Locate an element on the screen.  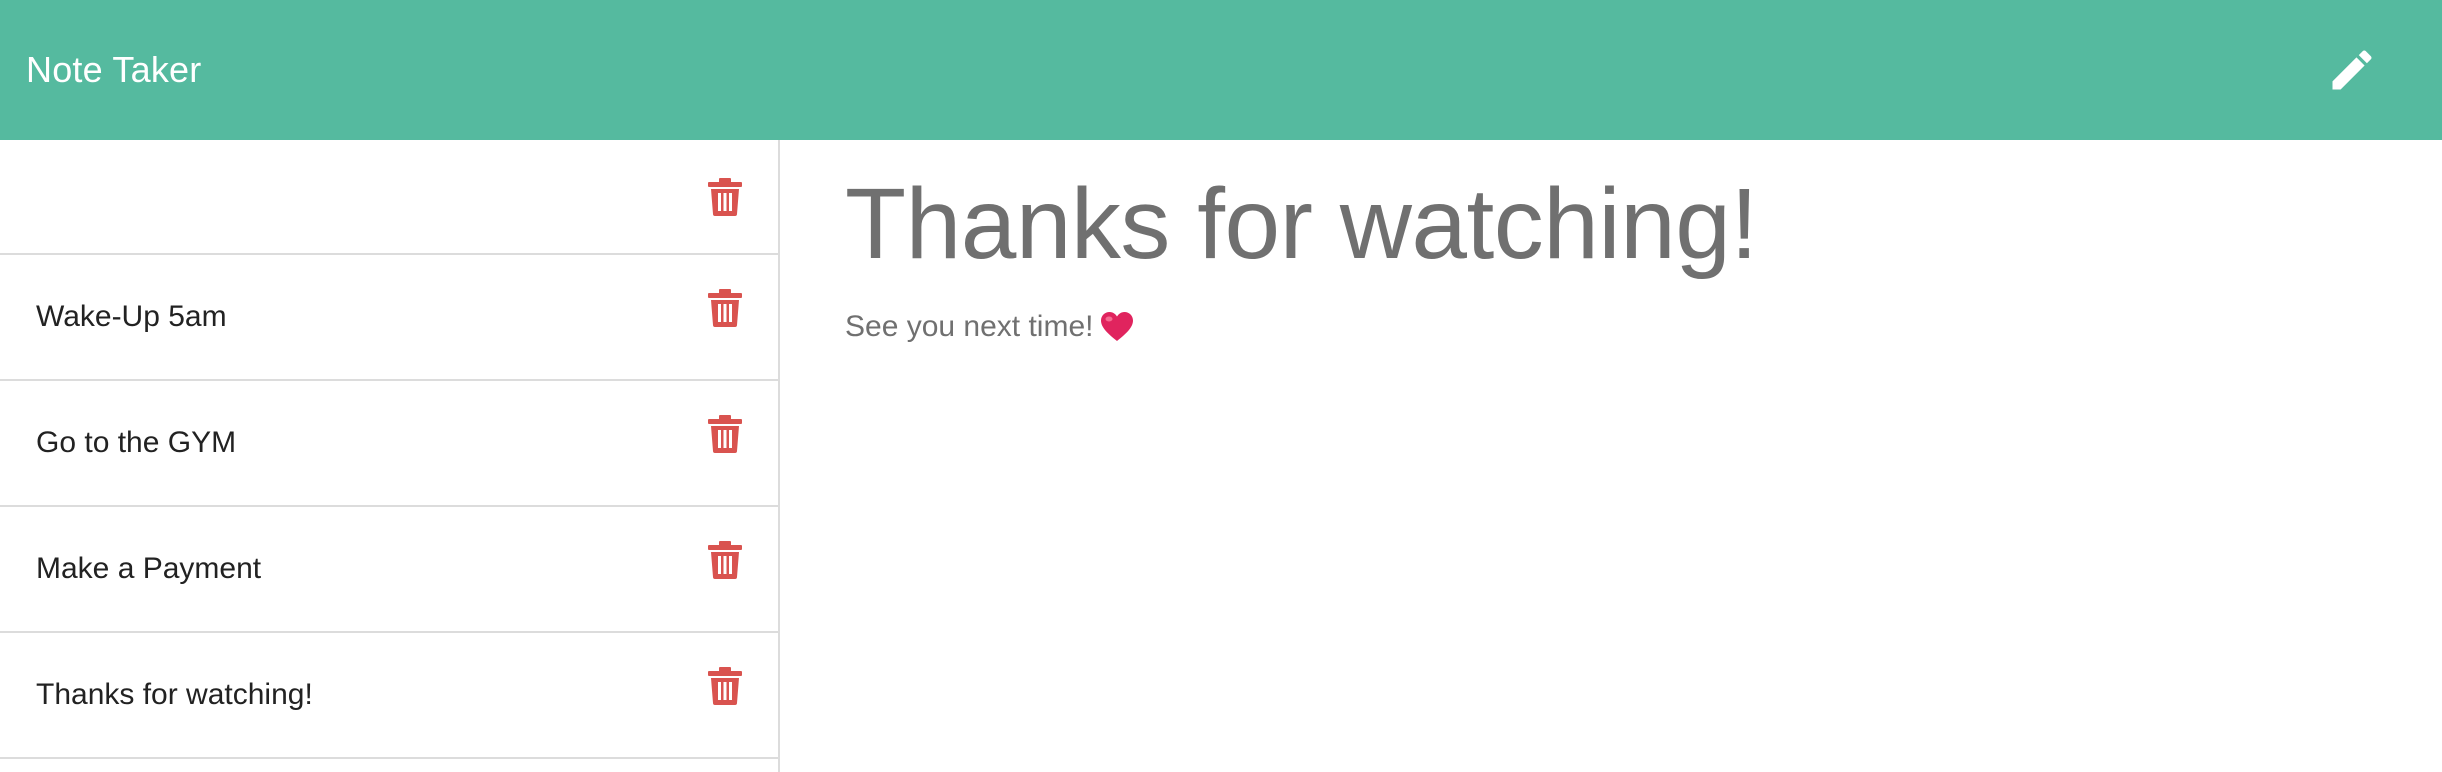
note-list-title: Go to the GYM is located at coordinates (136, 442).